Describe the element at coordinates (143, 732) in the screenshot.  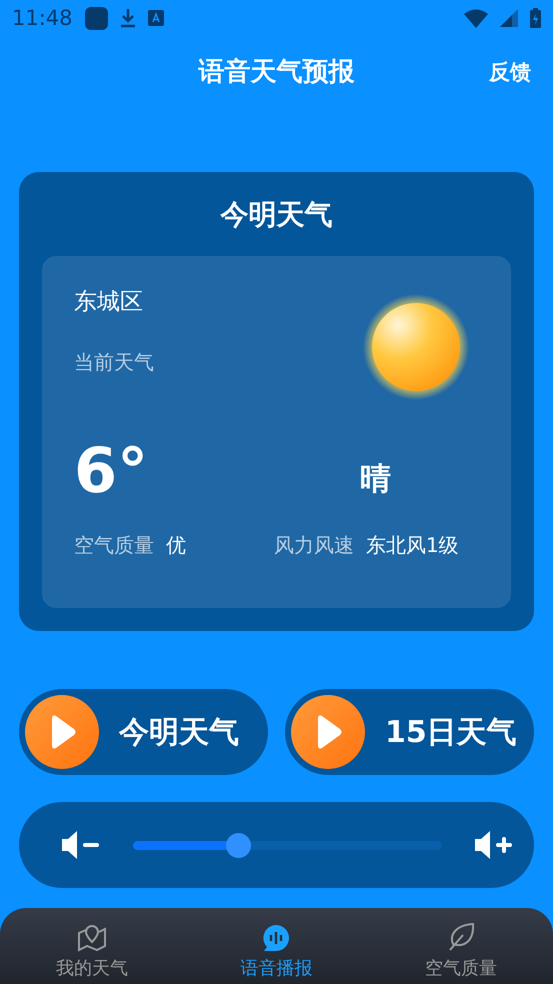
I see `play-button: 今明天气` at that location.